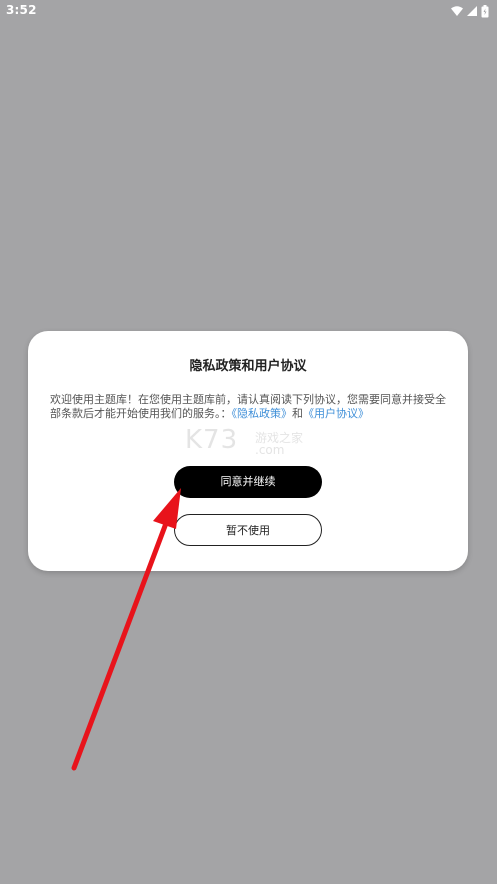  Describe the element at coordinates (457, 11) in the screenshot. I see `wifi-icon` at that location.